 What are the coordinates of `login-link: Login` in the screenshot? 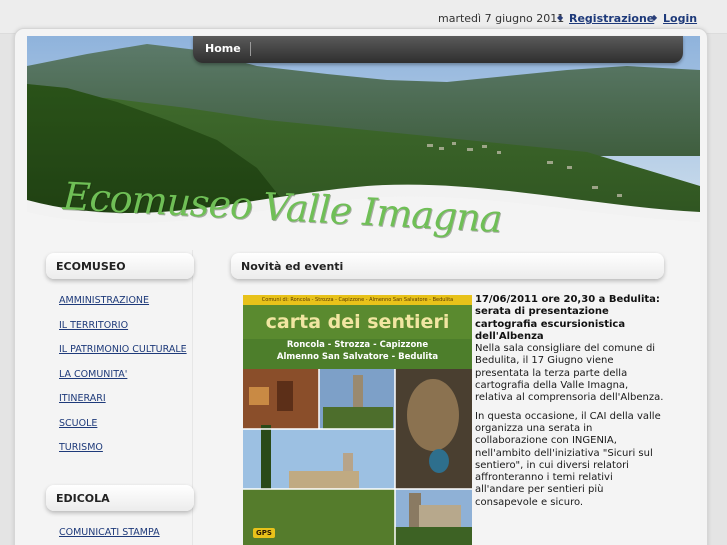 It's located at (680, 18).